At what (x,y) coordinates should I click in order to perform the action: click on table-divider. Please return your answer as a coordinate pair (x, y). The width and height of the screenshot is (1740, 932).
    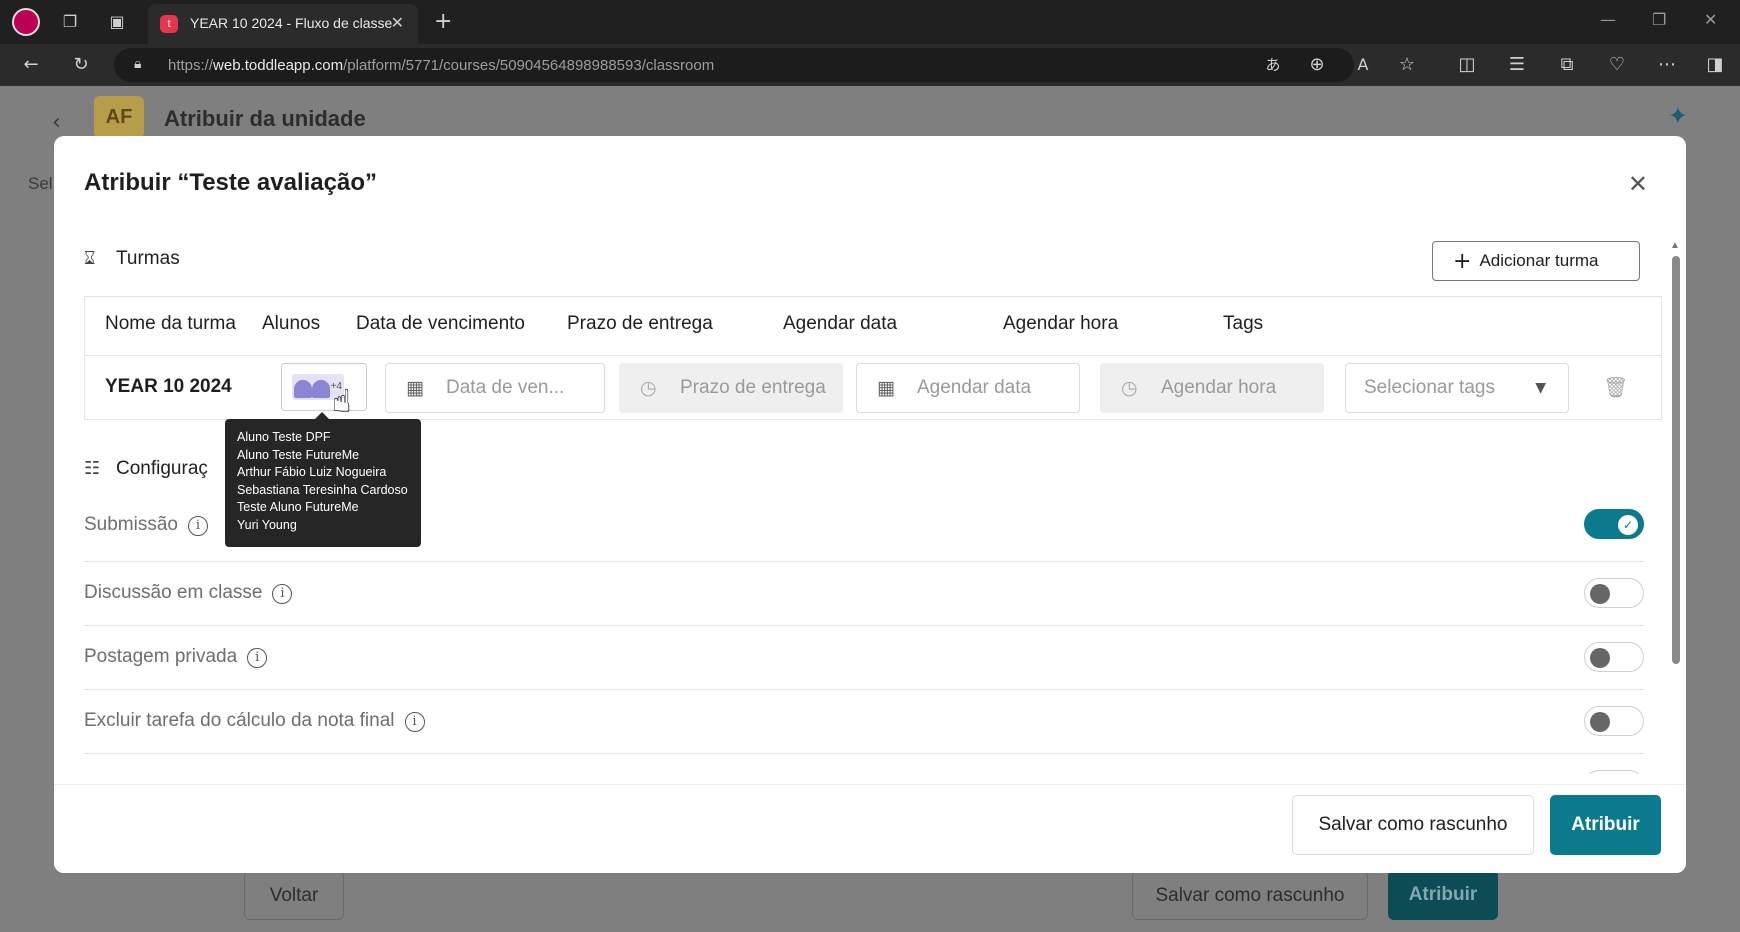
    Looking at the image, I should click on (873, 355).